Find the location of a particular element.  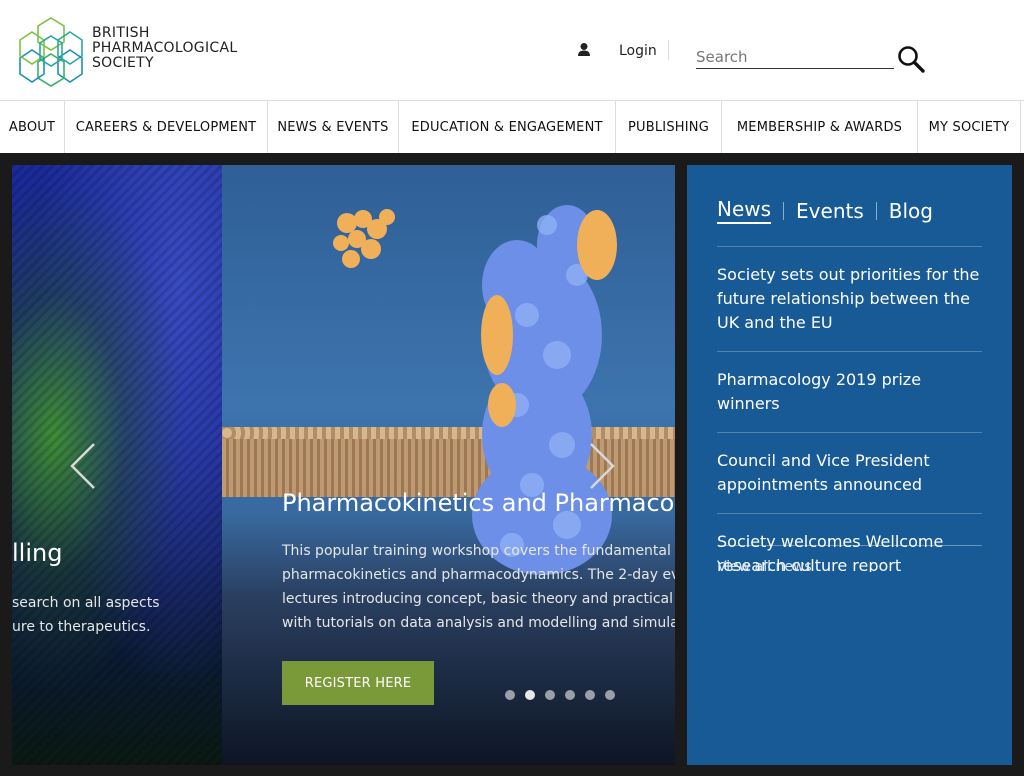

slide-title: Pharmacokinetics and Pharmacody is located at coordinates (478, 503).